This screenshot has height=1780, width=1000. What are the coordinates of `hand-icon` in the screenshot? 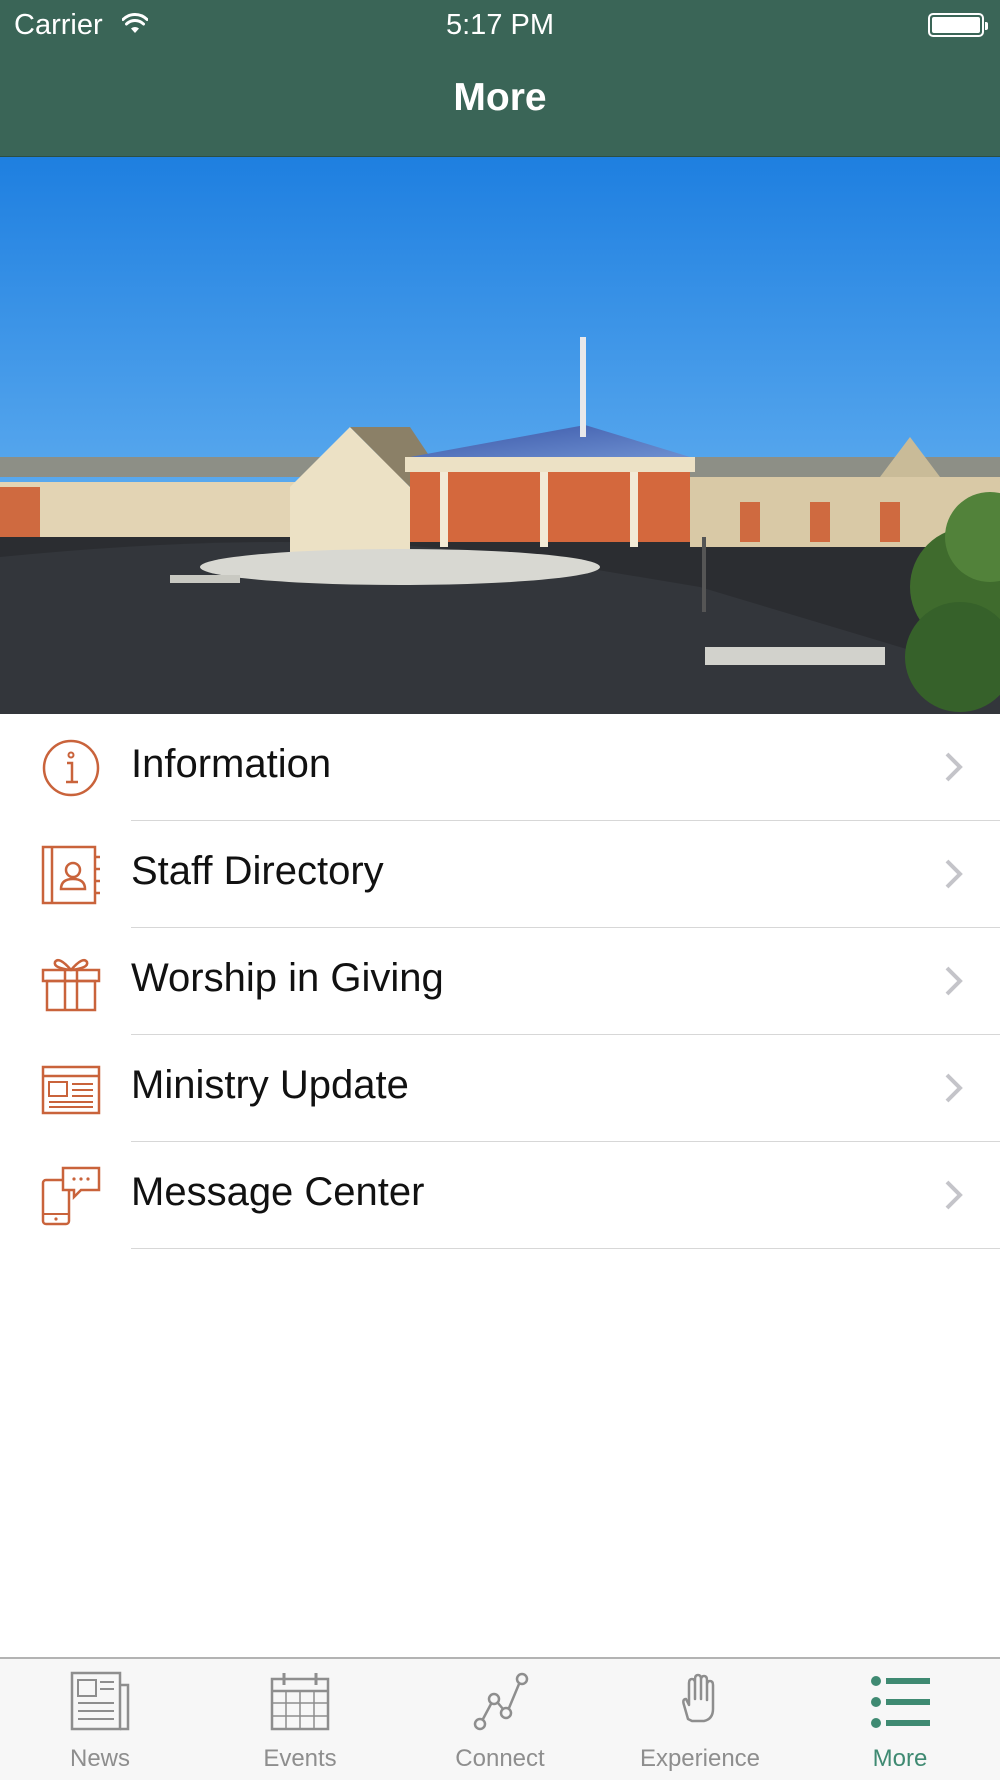 It's located at (700, 1702).